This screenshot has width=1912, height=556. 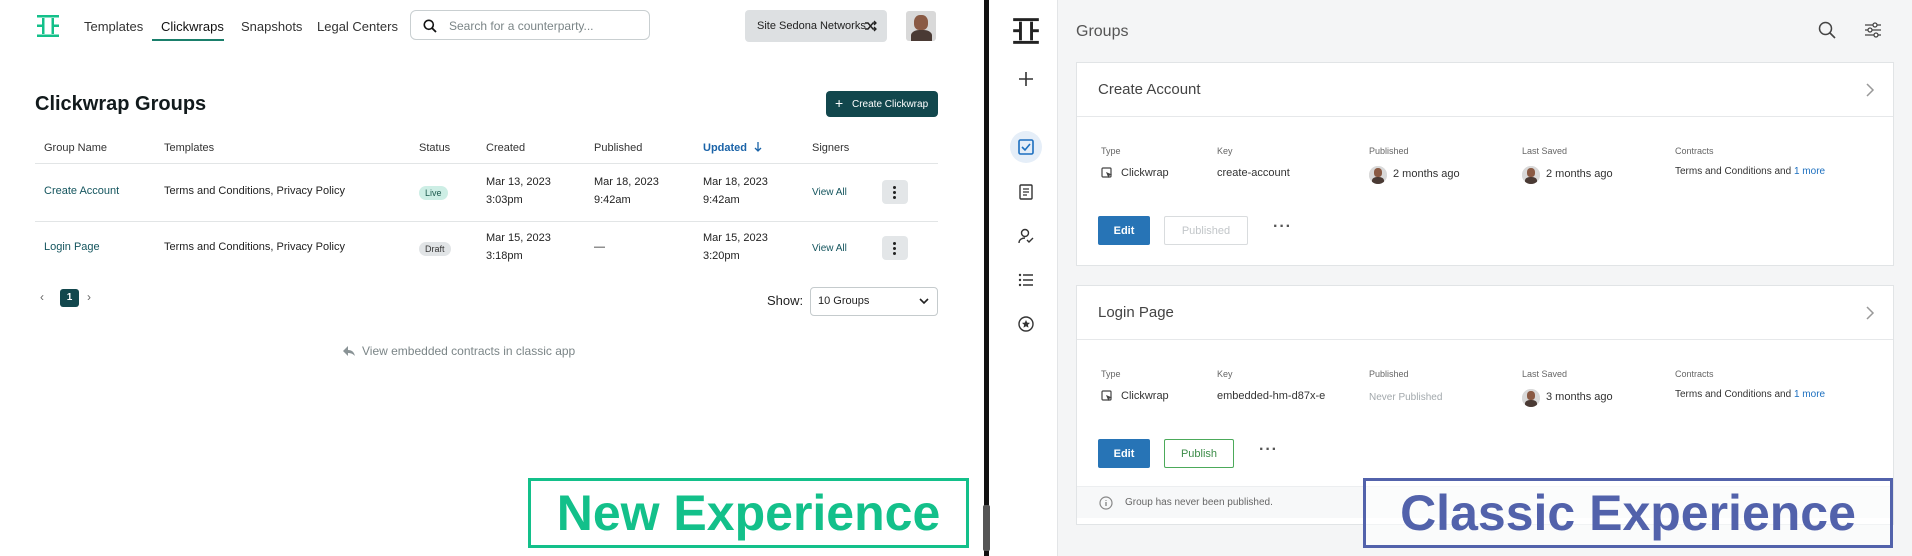 What do you see at coordinates (113, 26) in the screenshot?
I see `nav-templates: Templates` at bounding box center [113, 26].